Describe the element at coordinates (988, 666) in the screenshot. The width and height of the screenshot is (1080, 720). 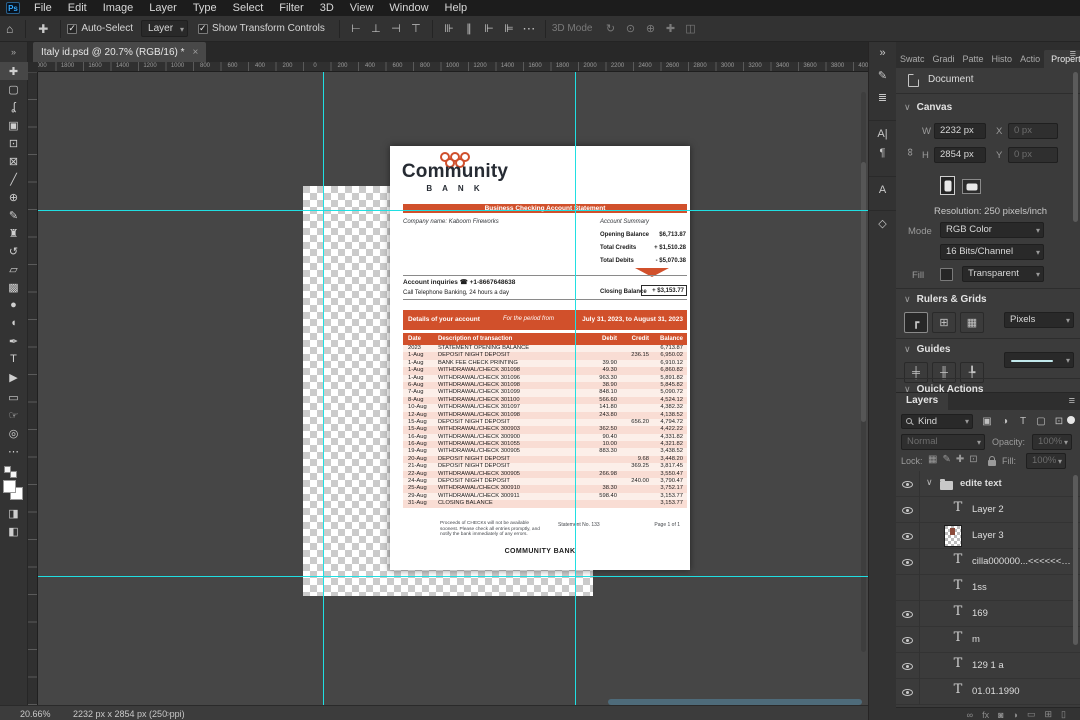
I see `layer-row: 129 1 a` at that location.